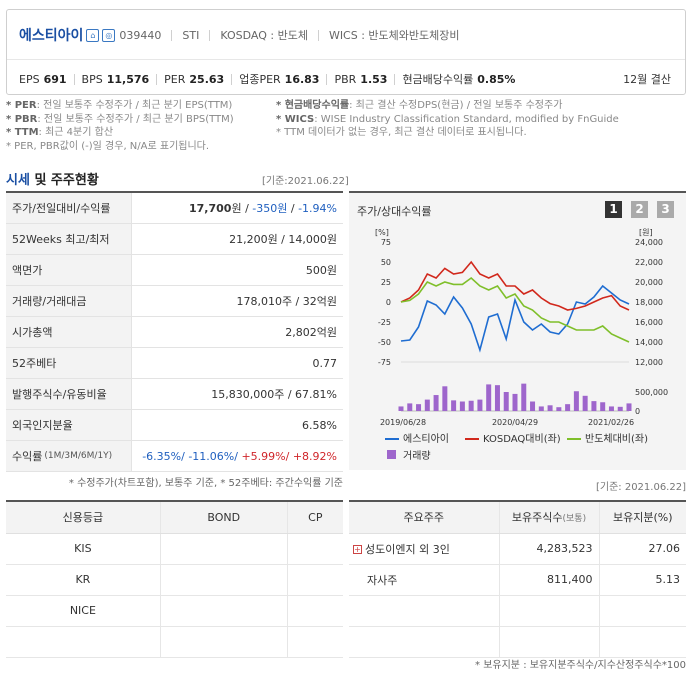 This screenshot has width=695, height=678. What do you see at coordinates (649, 342) in the screenshot?
I see `right-tick-label: 14,000` at bounding box center [649, 342].